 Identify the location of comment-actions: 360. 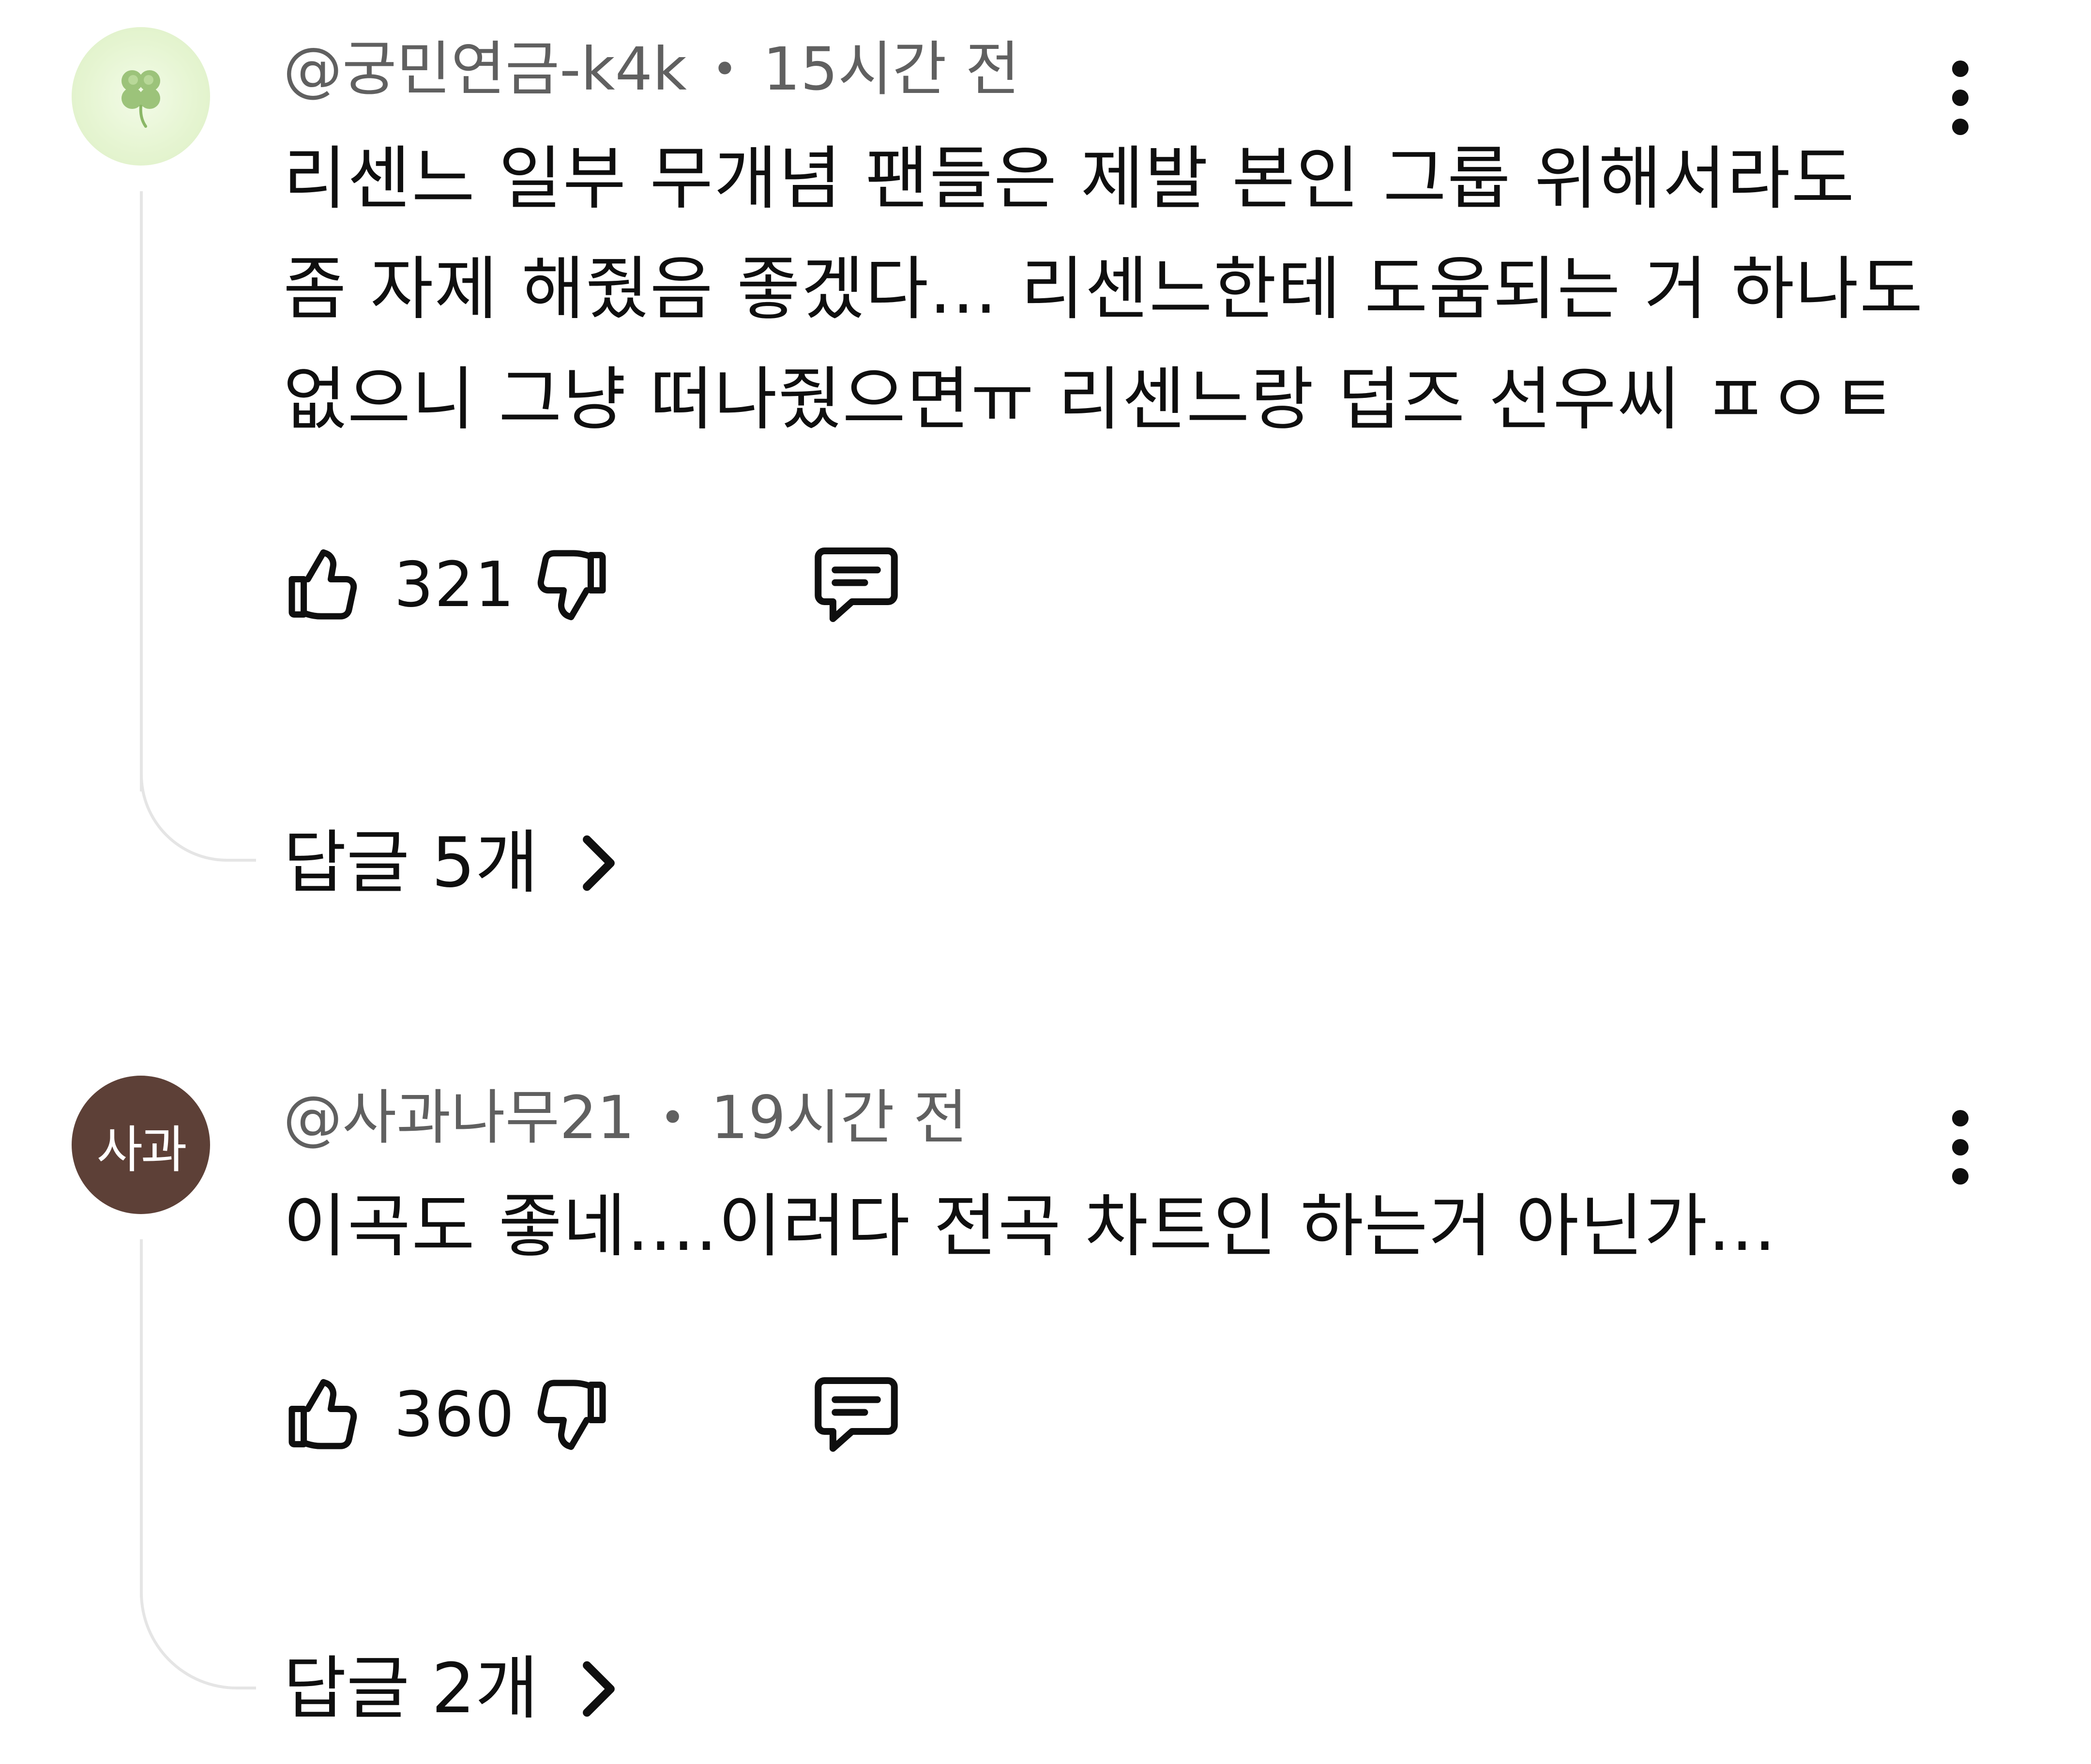
(594, 1415).